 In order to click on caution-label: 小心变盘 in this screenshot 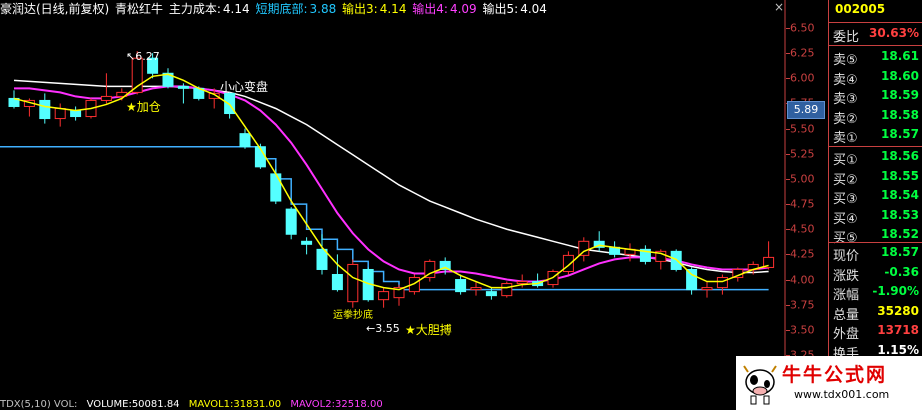, I will do `click(244, 87)`.